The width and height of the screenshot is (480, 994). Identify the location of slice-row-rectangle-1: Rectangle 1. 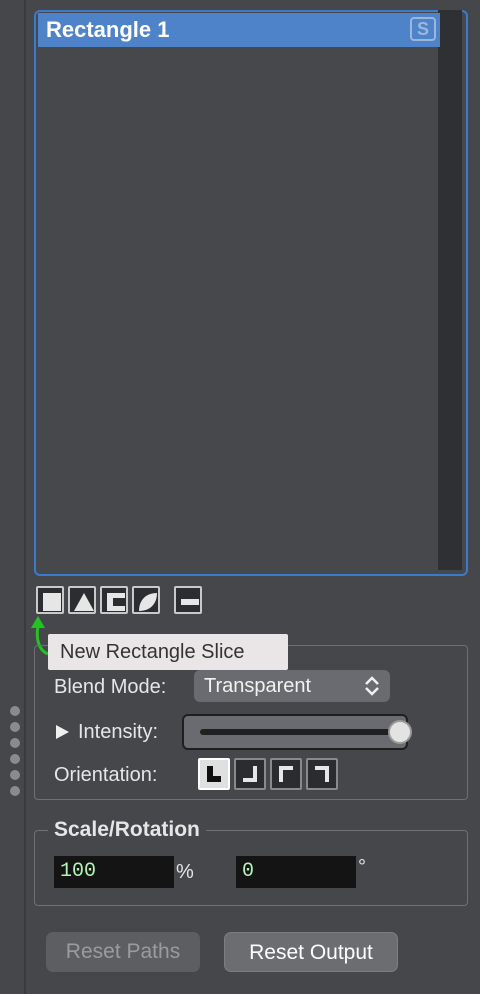
(239, 30).